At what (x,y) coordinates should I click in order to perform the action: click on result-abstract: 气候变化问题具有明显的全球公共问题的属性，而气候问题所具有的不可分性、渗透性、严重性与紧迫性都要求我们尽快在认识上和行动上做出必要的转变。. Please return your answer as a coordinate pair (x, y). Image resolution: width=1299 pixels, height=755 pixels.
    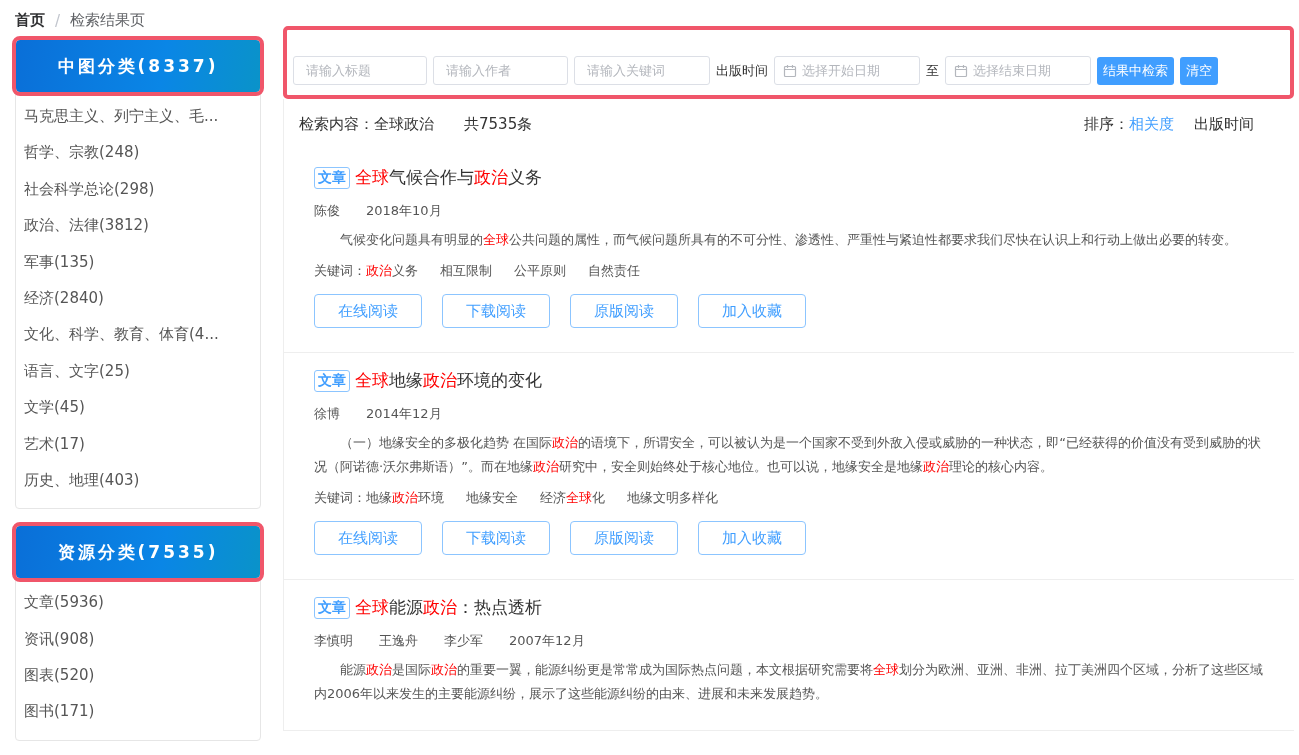
    Looking at the image, I should click on (788, 240).